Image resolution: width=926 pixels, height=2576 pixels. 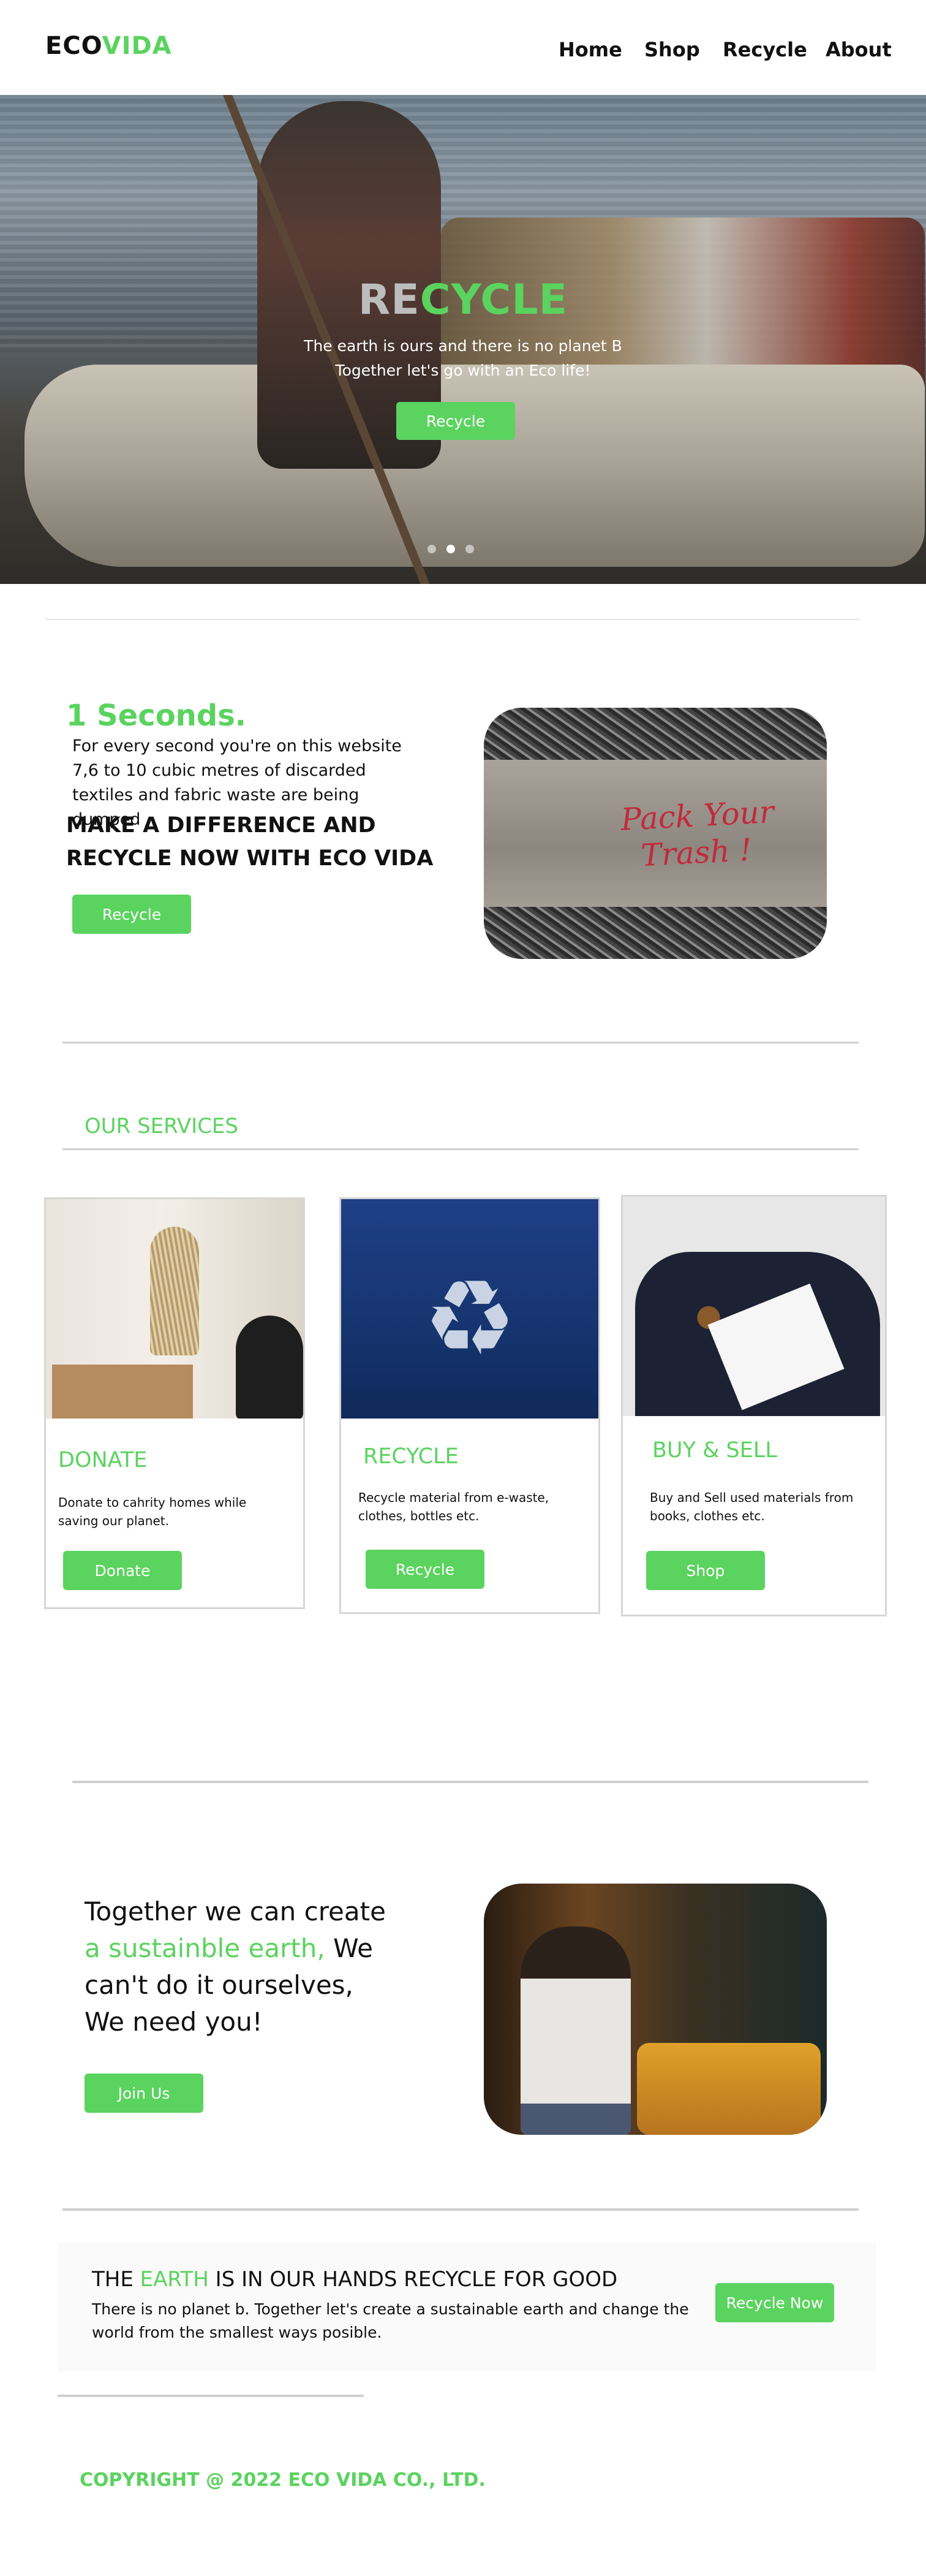 I want to click on together-line2-rest: We, so click(x=349, y=1948).